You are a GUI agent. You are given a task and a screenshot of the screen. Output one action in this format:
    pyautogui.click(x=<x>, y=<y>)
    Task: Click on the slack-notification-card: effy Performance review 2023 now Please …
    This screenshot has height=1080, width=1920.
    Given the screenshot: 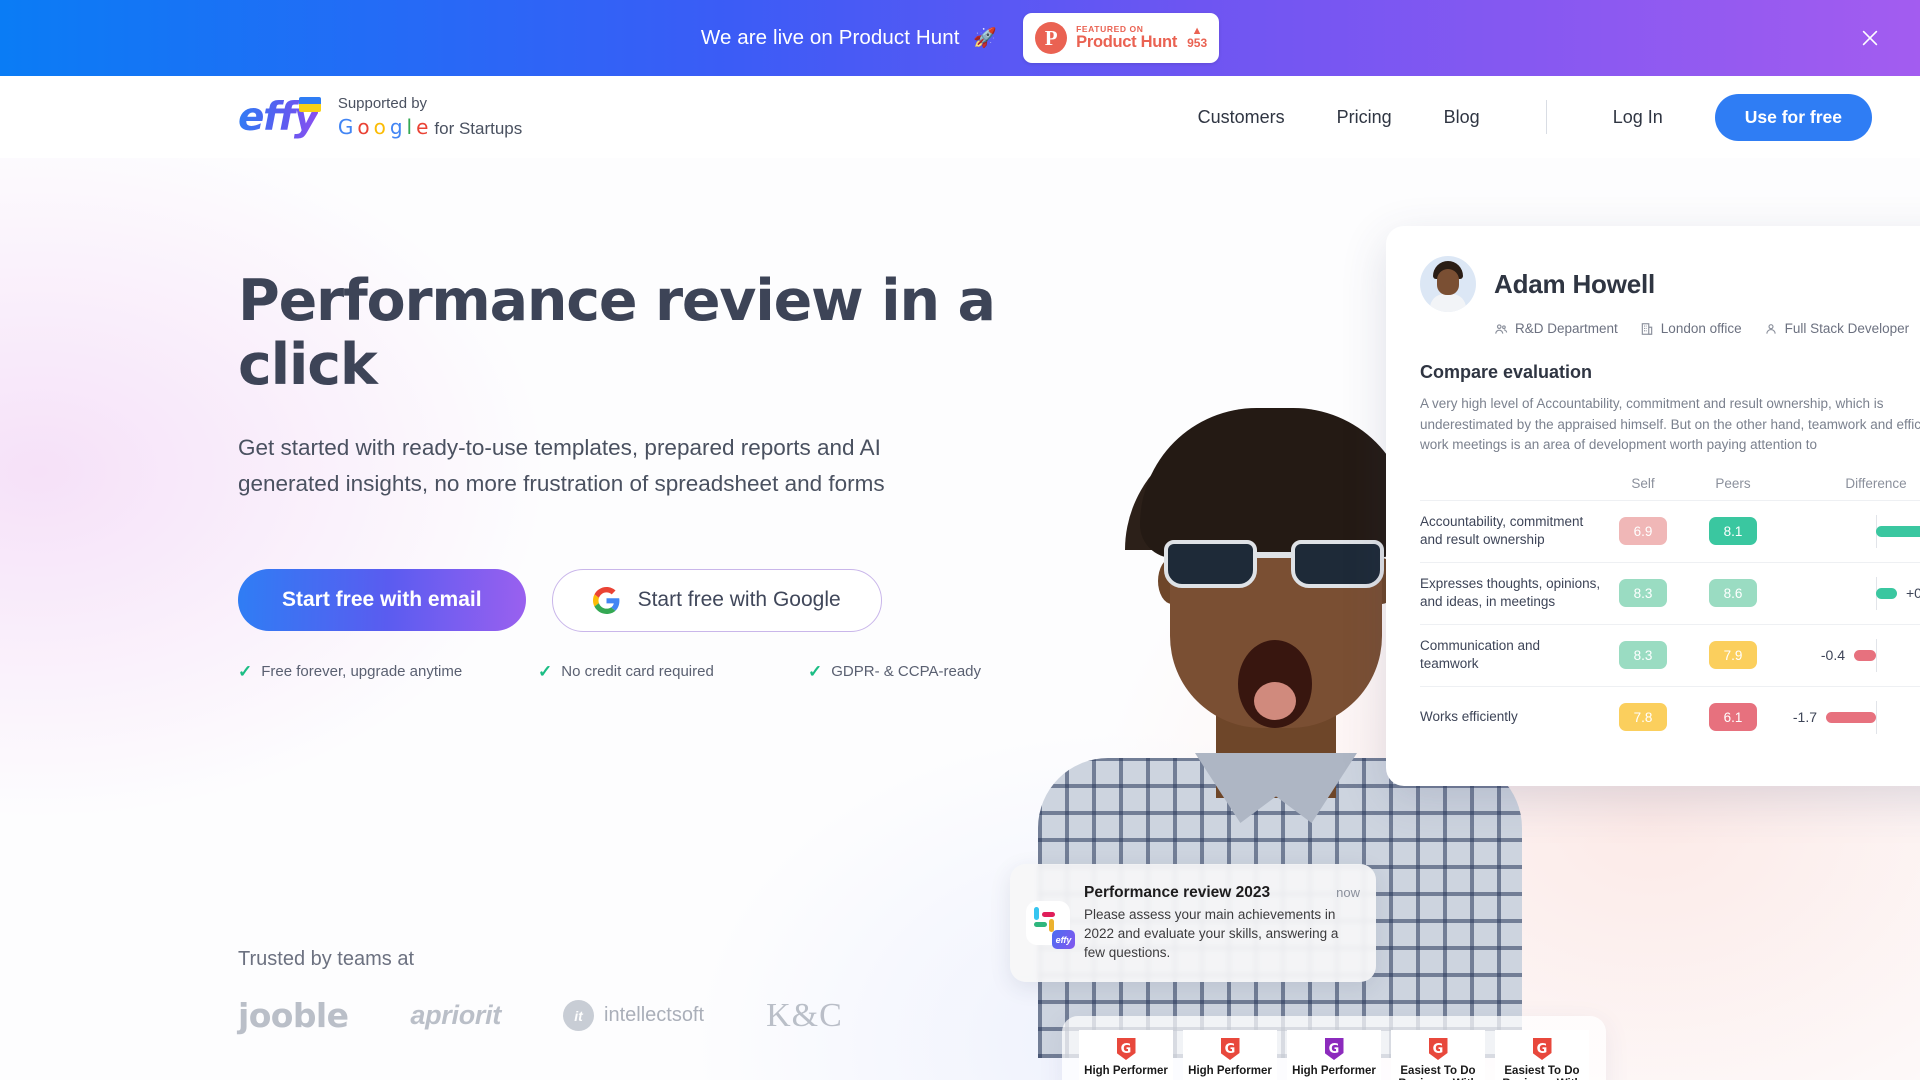 What is the action you would take?
    pyautogui.click(x=1193, y=923)
    